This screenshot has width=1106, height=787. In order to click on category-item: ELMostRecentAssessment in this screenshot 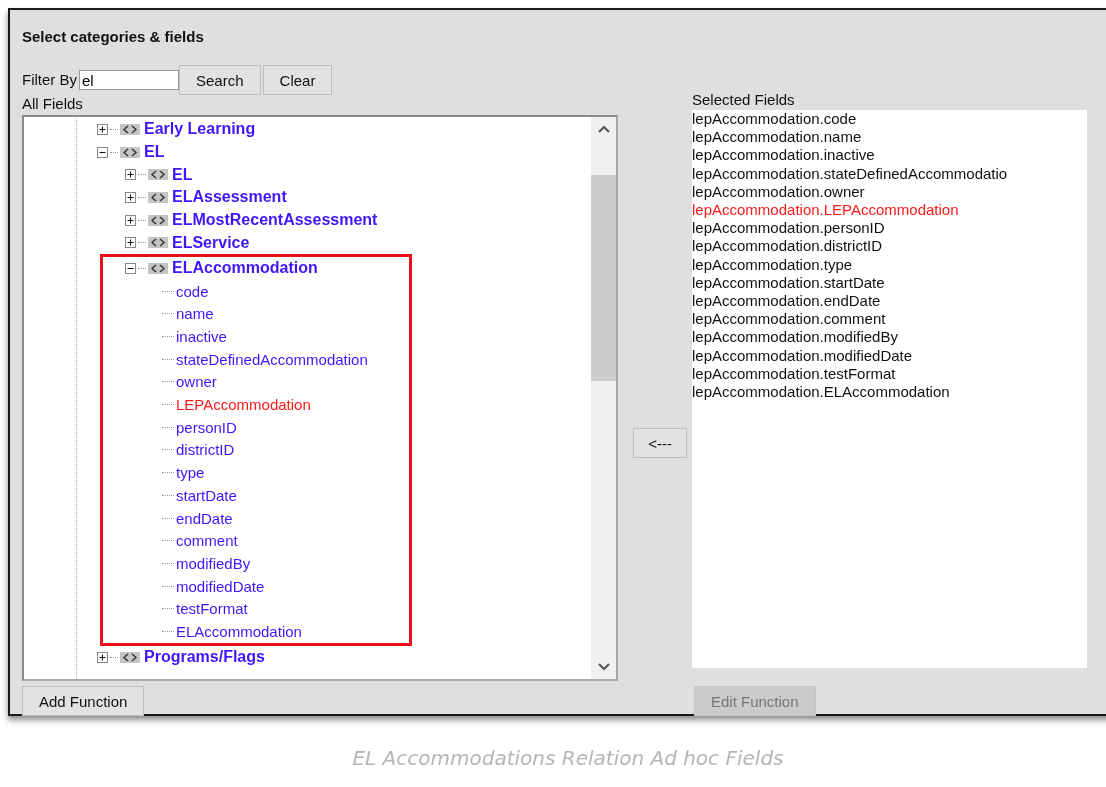, I will do `click(275, 220)`.